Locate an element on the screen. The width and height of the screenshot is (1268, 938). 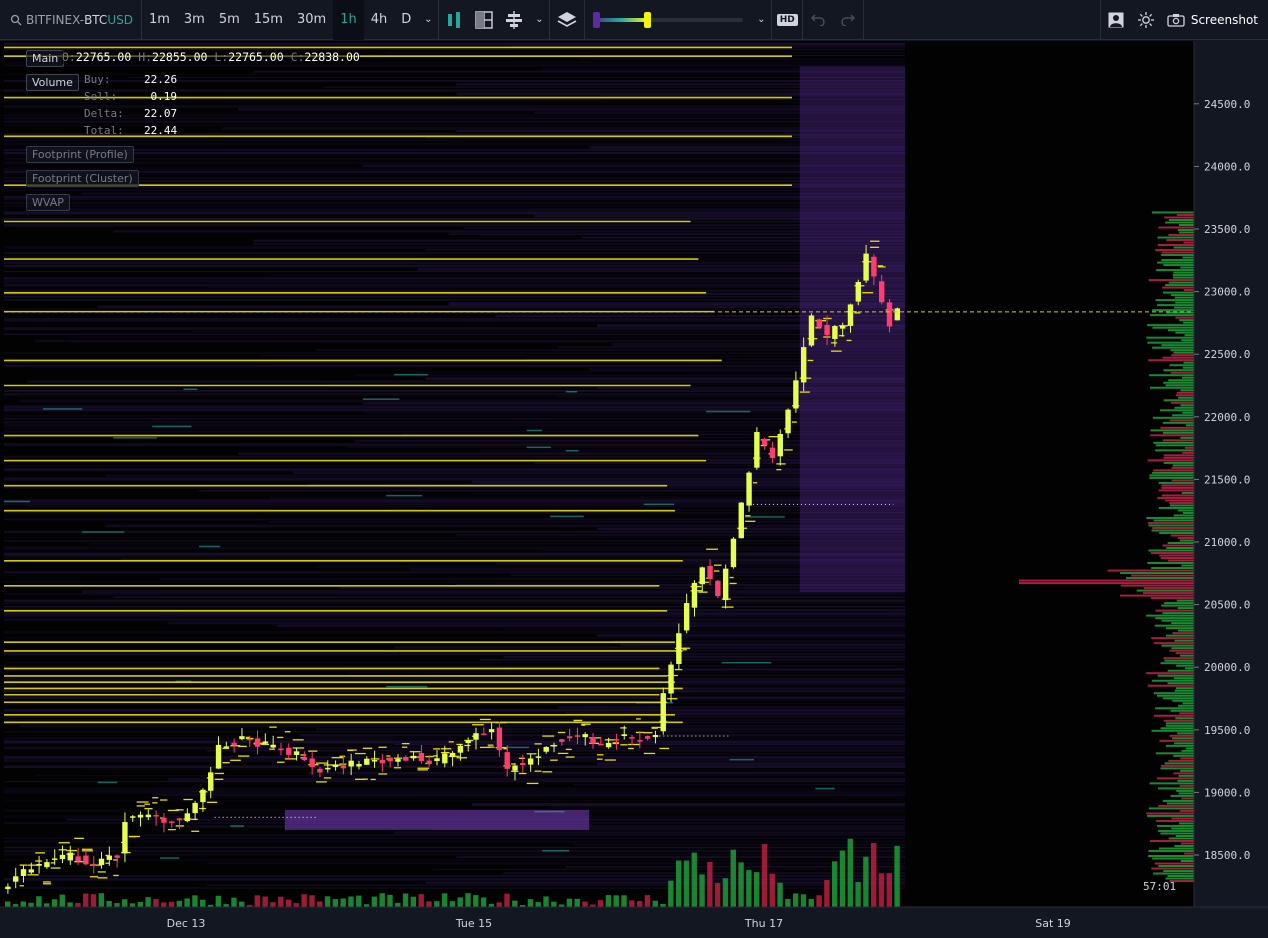
screenshot-button: Screenshot is located at coordinates (1214, 20).